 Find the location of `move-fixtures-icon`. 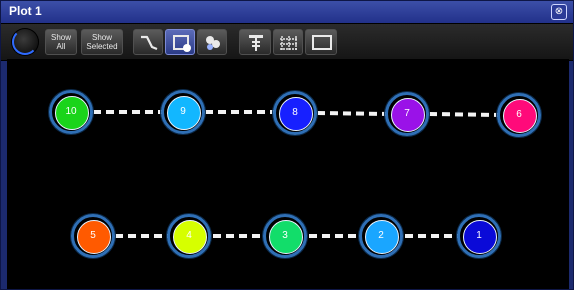

move-fixtures-icon is located at coordinates (213, 43).